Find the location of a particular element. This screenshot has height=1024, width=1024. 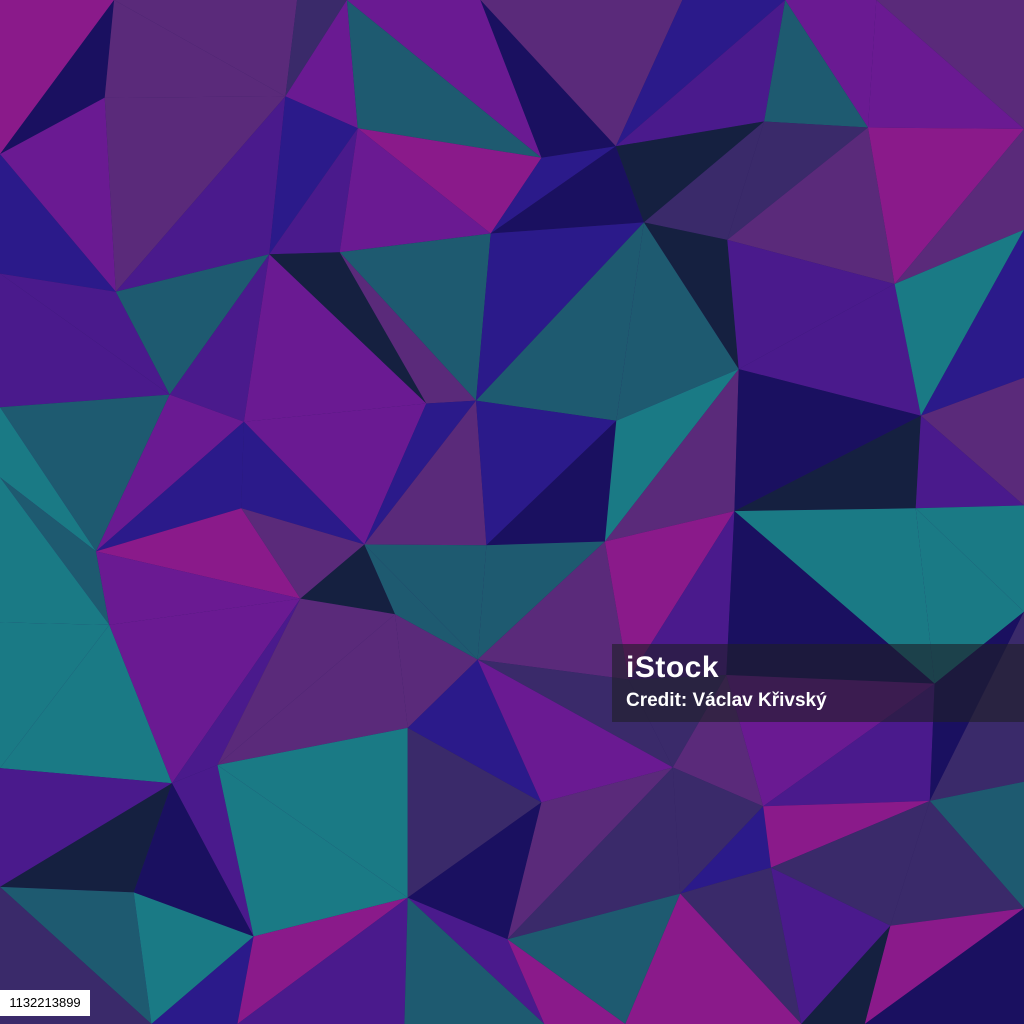

photo-credit: Credit: Václav Křivský is located at coordinates (726, 700).